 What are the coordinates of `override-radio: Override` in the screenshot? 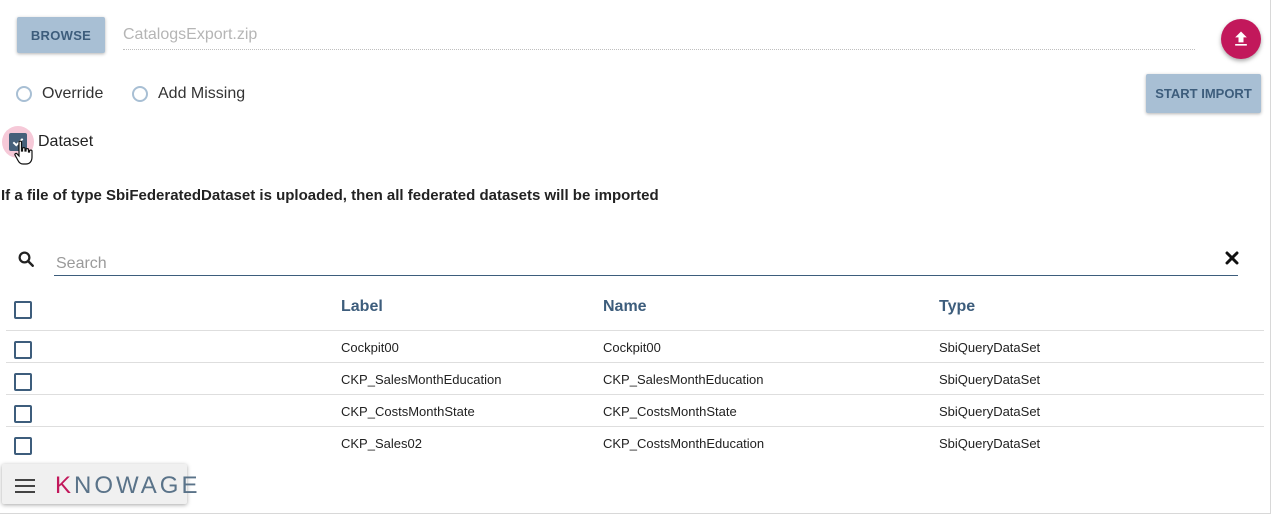 It's located at (59, 94).